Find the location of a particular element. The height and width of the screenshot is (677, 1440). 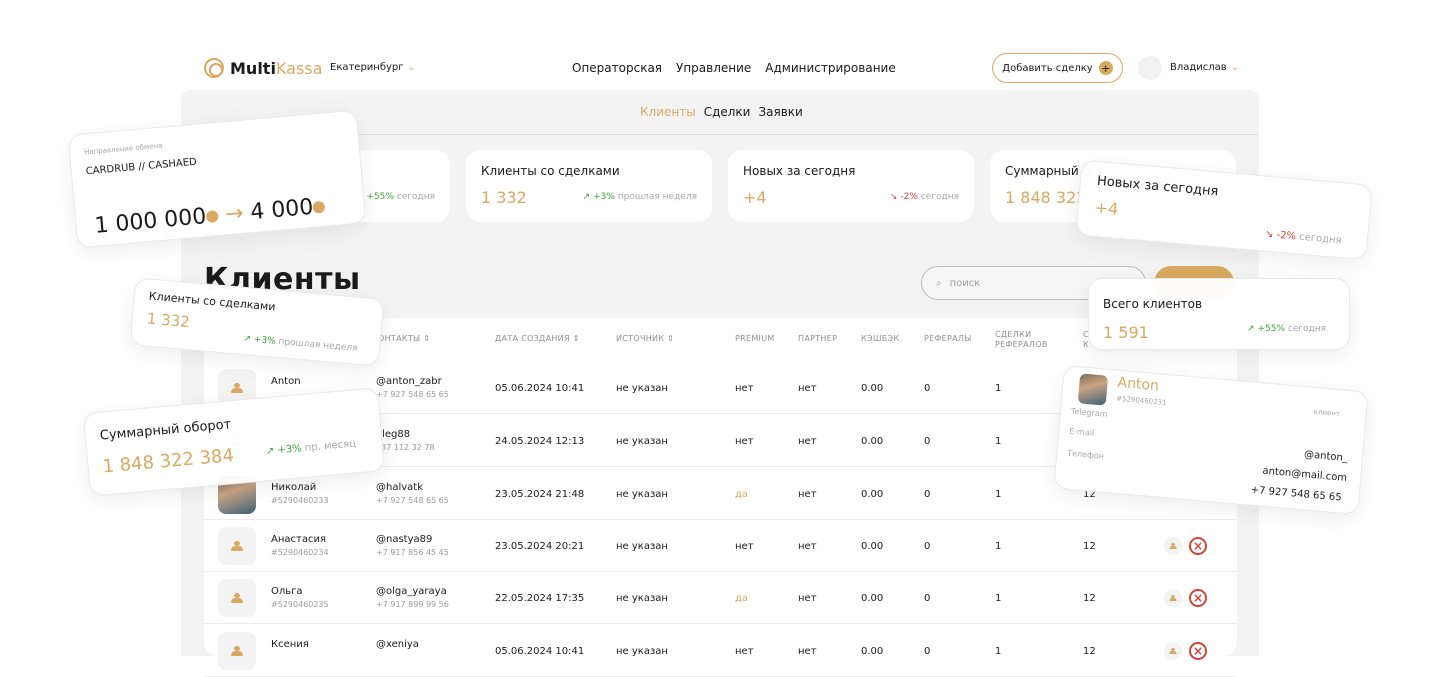

client-name: Anton is located at coordinates (1138, 384).